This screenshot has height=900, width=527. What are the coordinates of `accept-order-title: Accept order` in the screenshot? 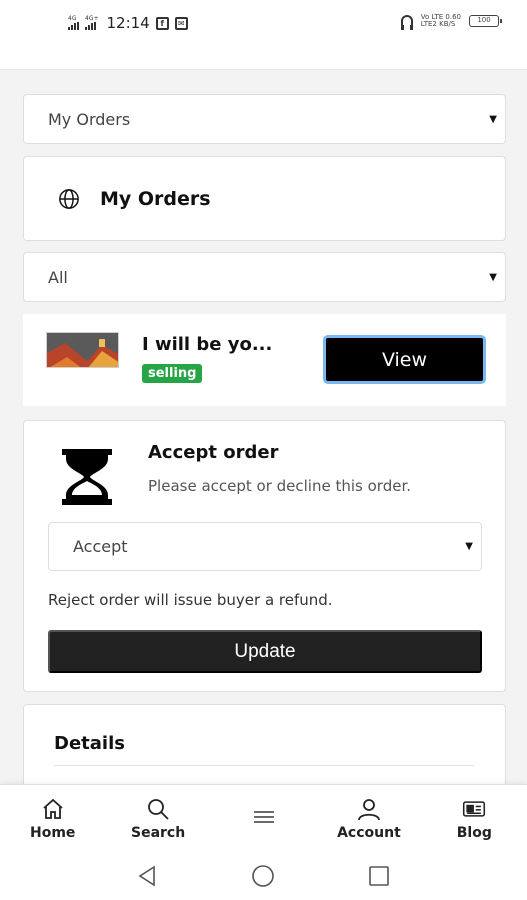 It's located at (213, 452).